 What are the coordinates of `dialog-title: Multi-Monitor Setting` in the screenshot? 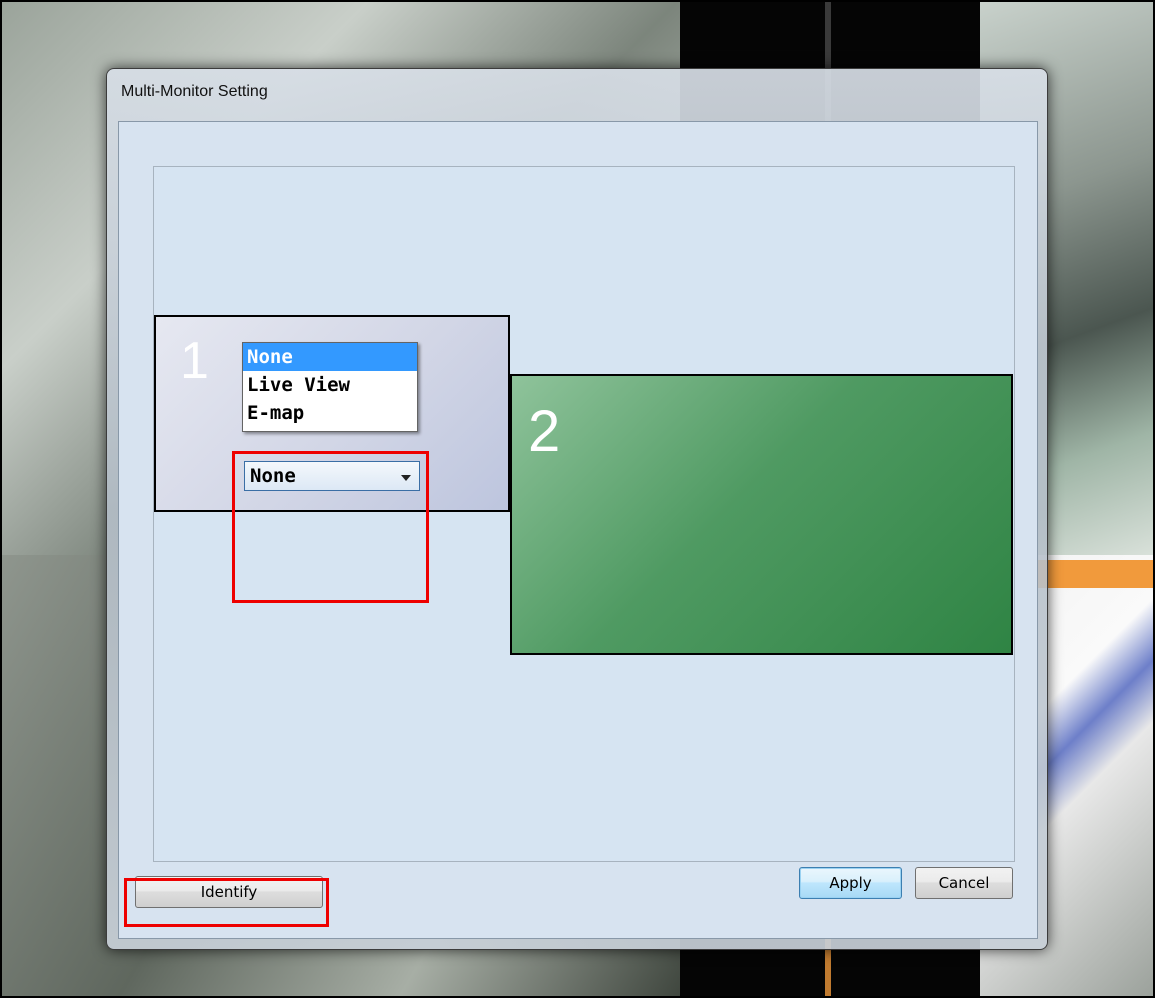 It's located at (194, 91).